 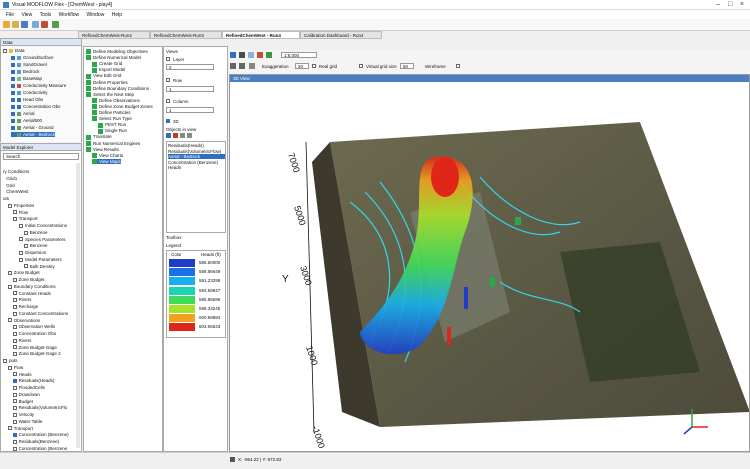 I want to click on data-tree-item: Conductivity, so click(x=29, y=92).